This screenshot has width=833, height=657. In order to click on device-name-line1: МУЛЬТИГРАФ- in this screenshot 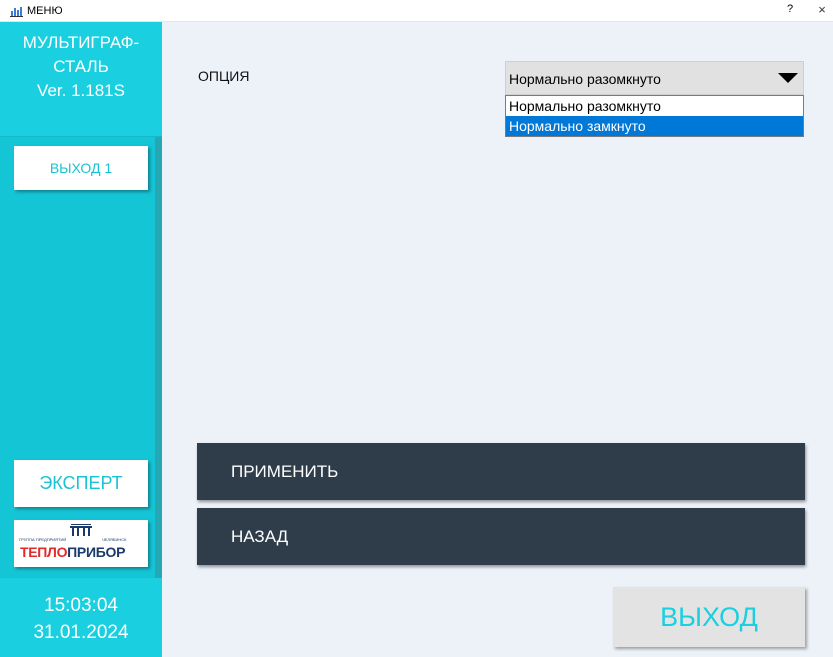, I will do `click(81, 42)`.